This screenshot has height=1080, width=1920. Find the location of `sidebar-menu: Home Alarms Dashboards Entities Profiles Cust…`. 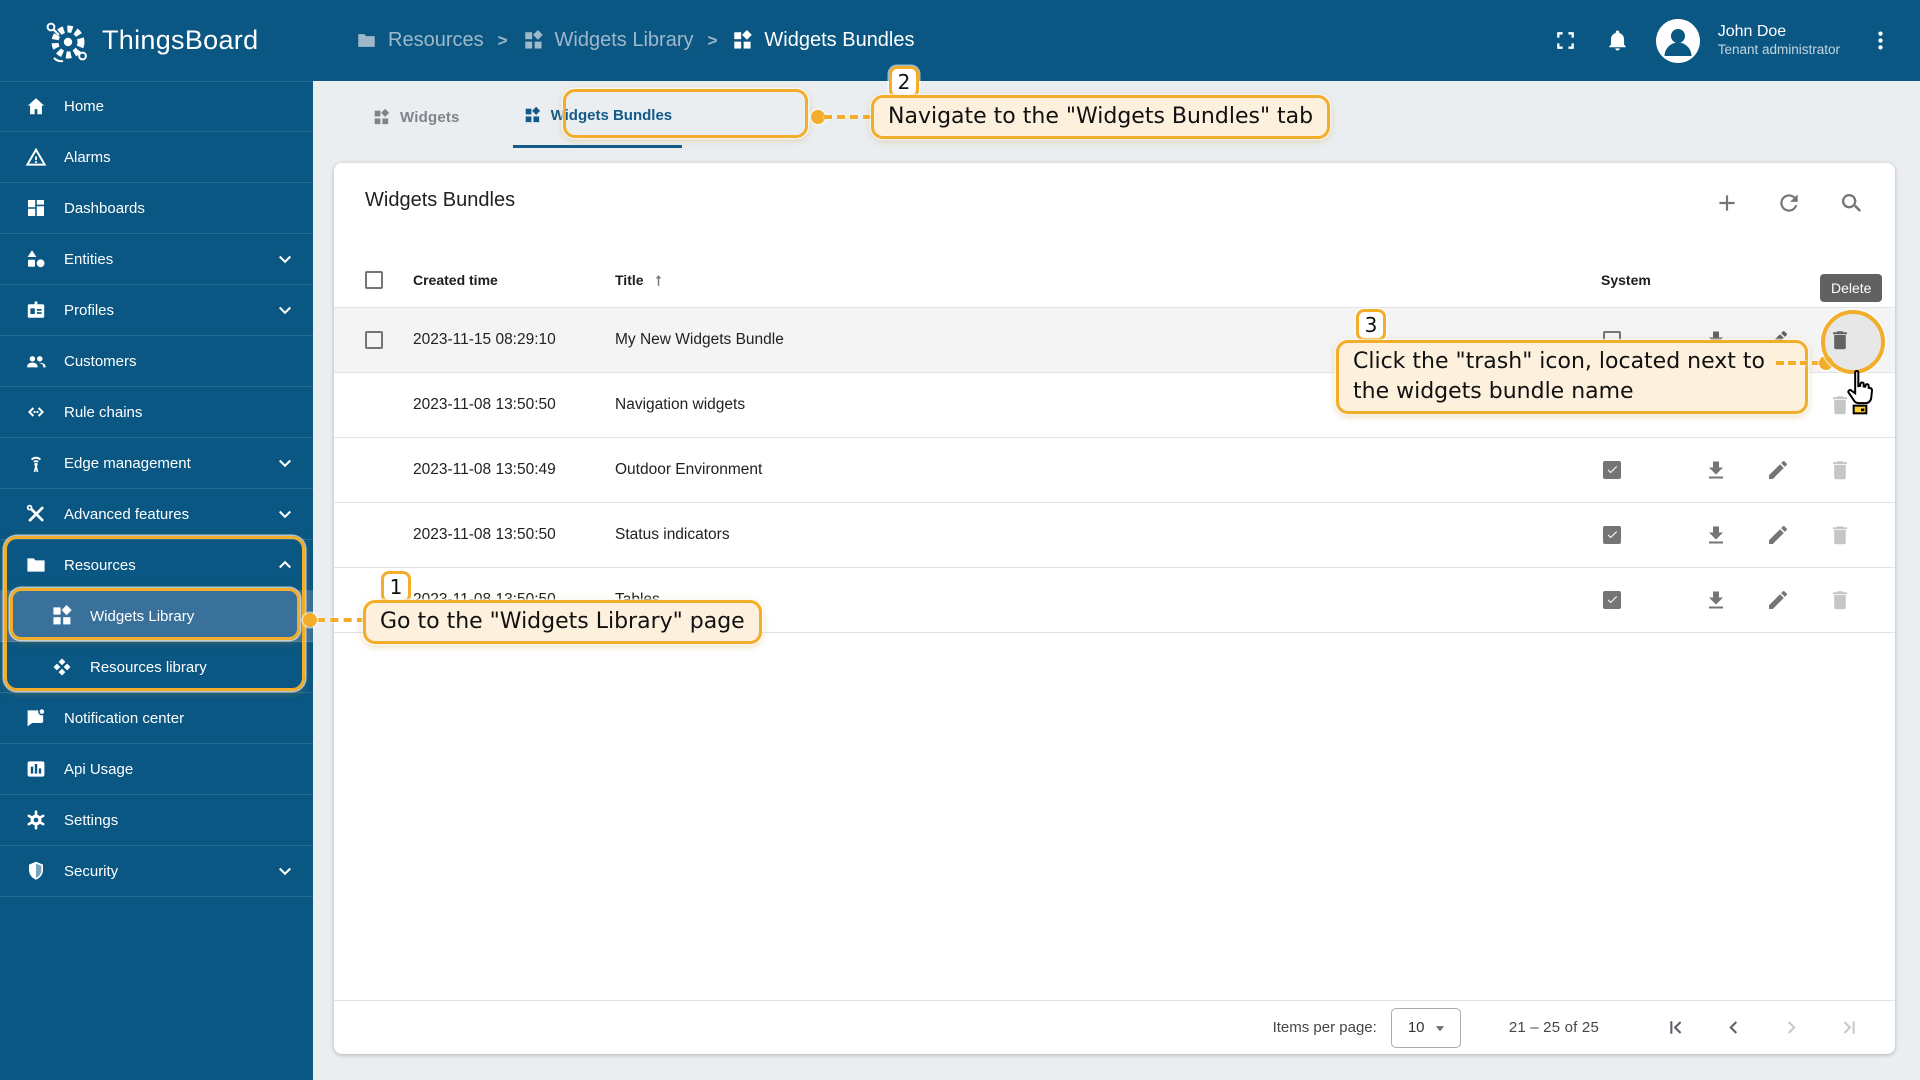

sidebar-menu: Home Alarms Dashboards Entities Profiles Cust… is located at coordinates (156, 489).